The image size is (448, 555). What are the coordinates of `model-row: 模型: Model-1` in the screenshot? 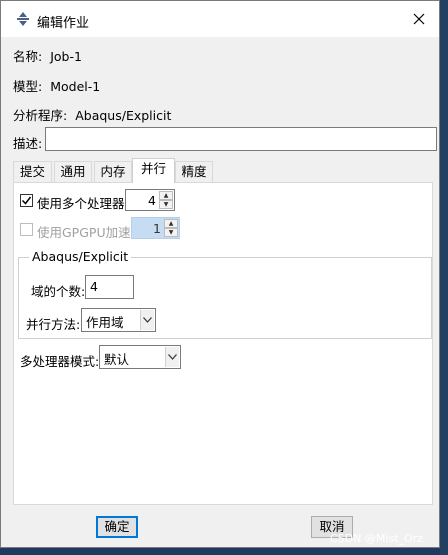 It's located at (56, 85).